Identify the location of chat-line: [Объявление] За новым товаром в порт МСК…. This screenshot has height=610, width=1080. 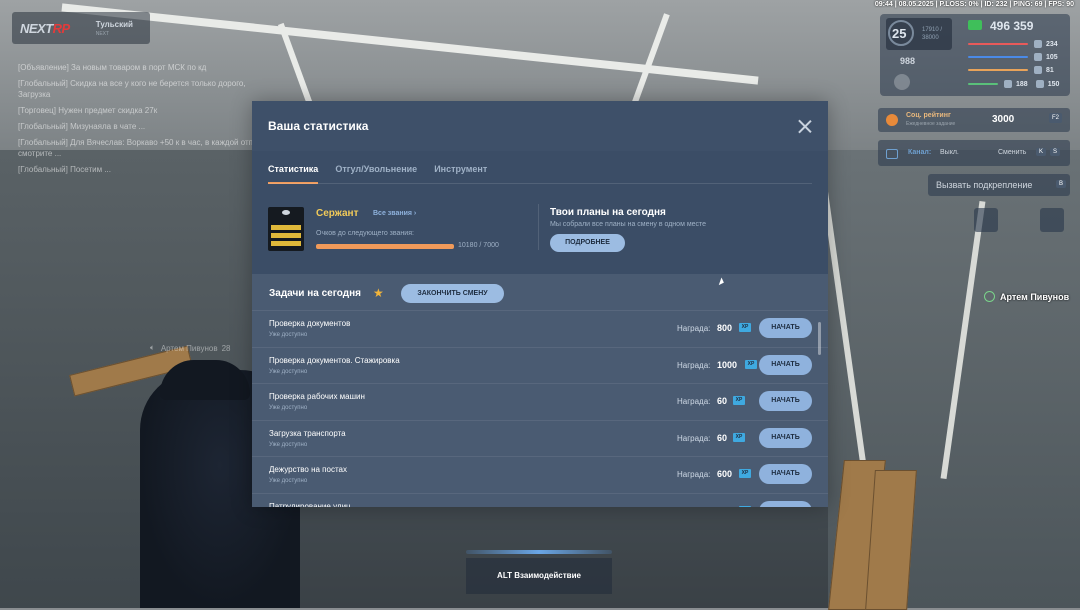
(112, 67).